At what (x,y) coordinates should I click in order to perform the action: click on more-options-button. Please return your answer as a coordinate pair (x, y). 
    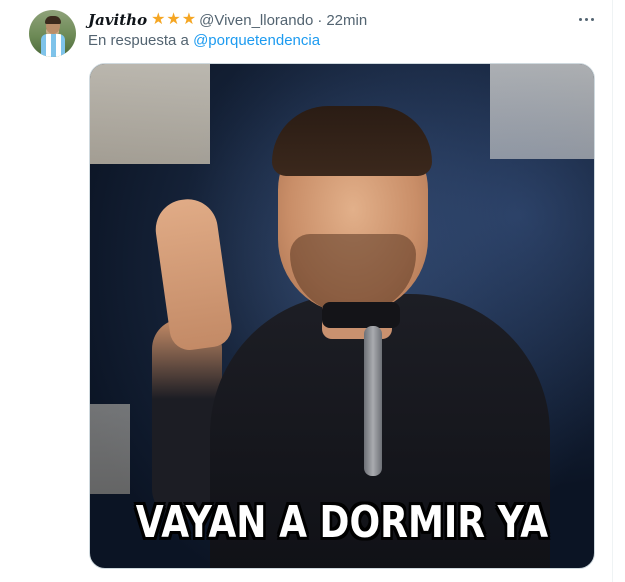
    Looking at the image, I should click on (586, 19).